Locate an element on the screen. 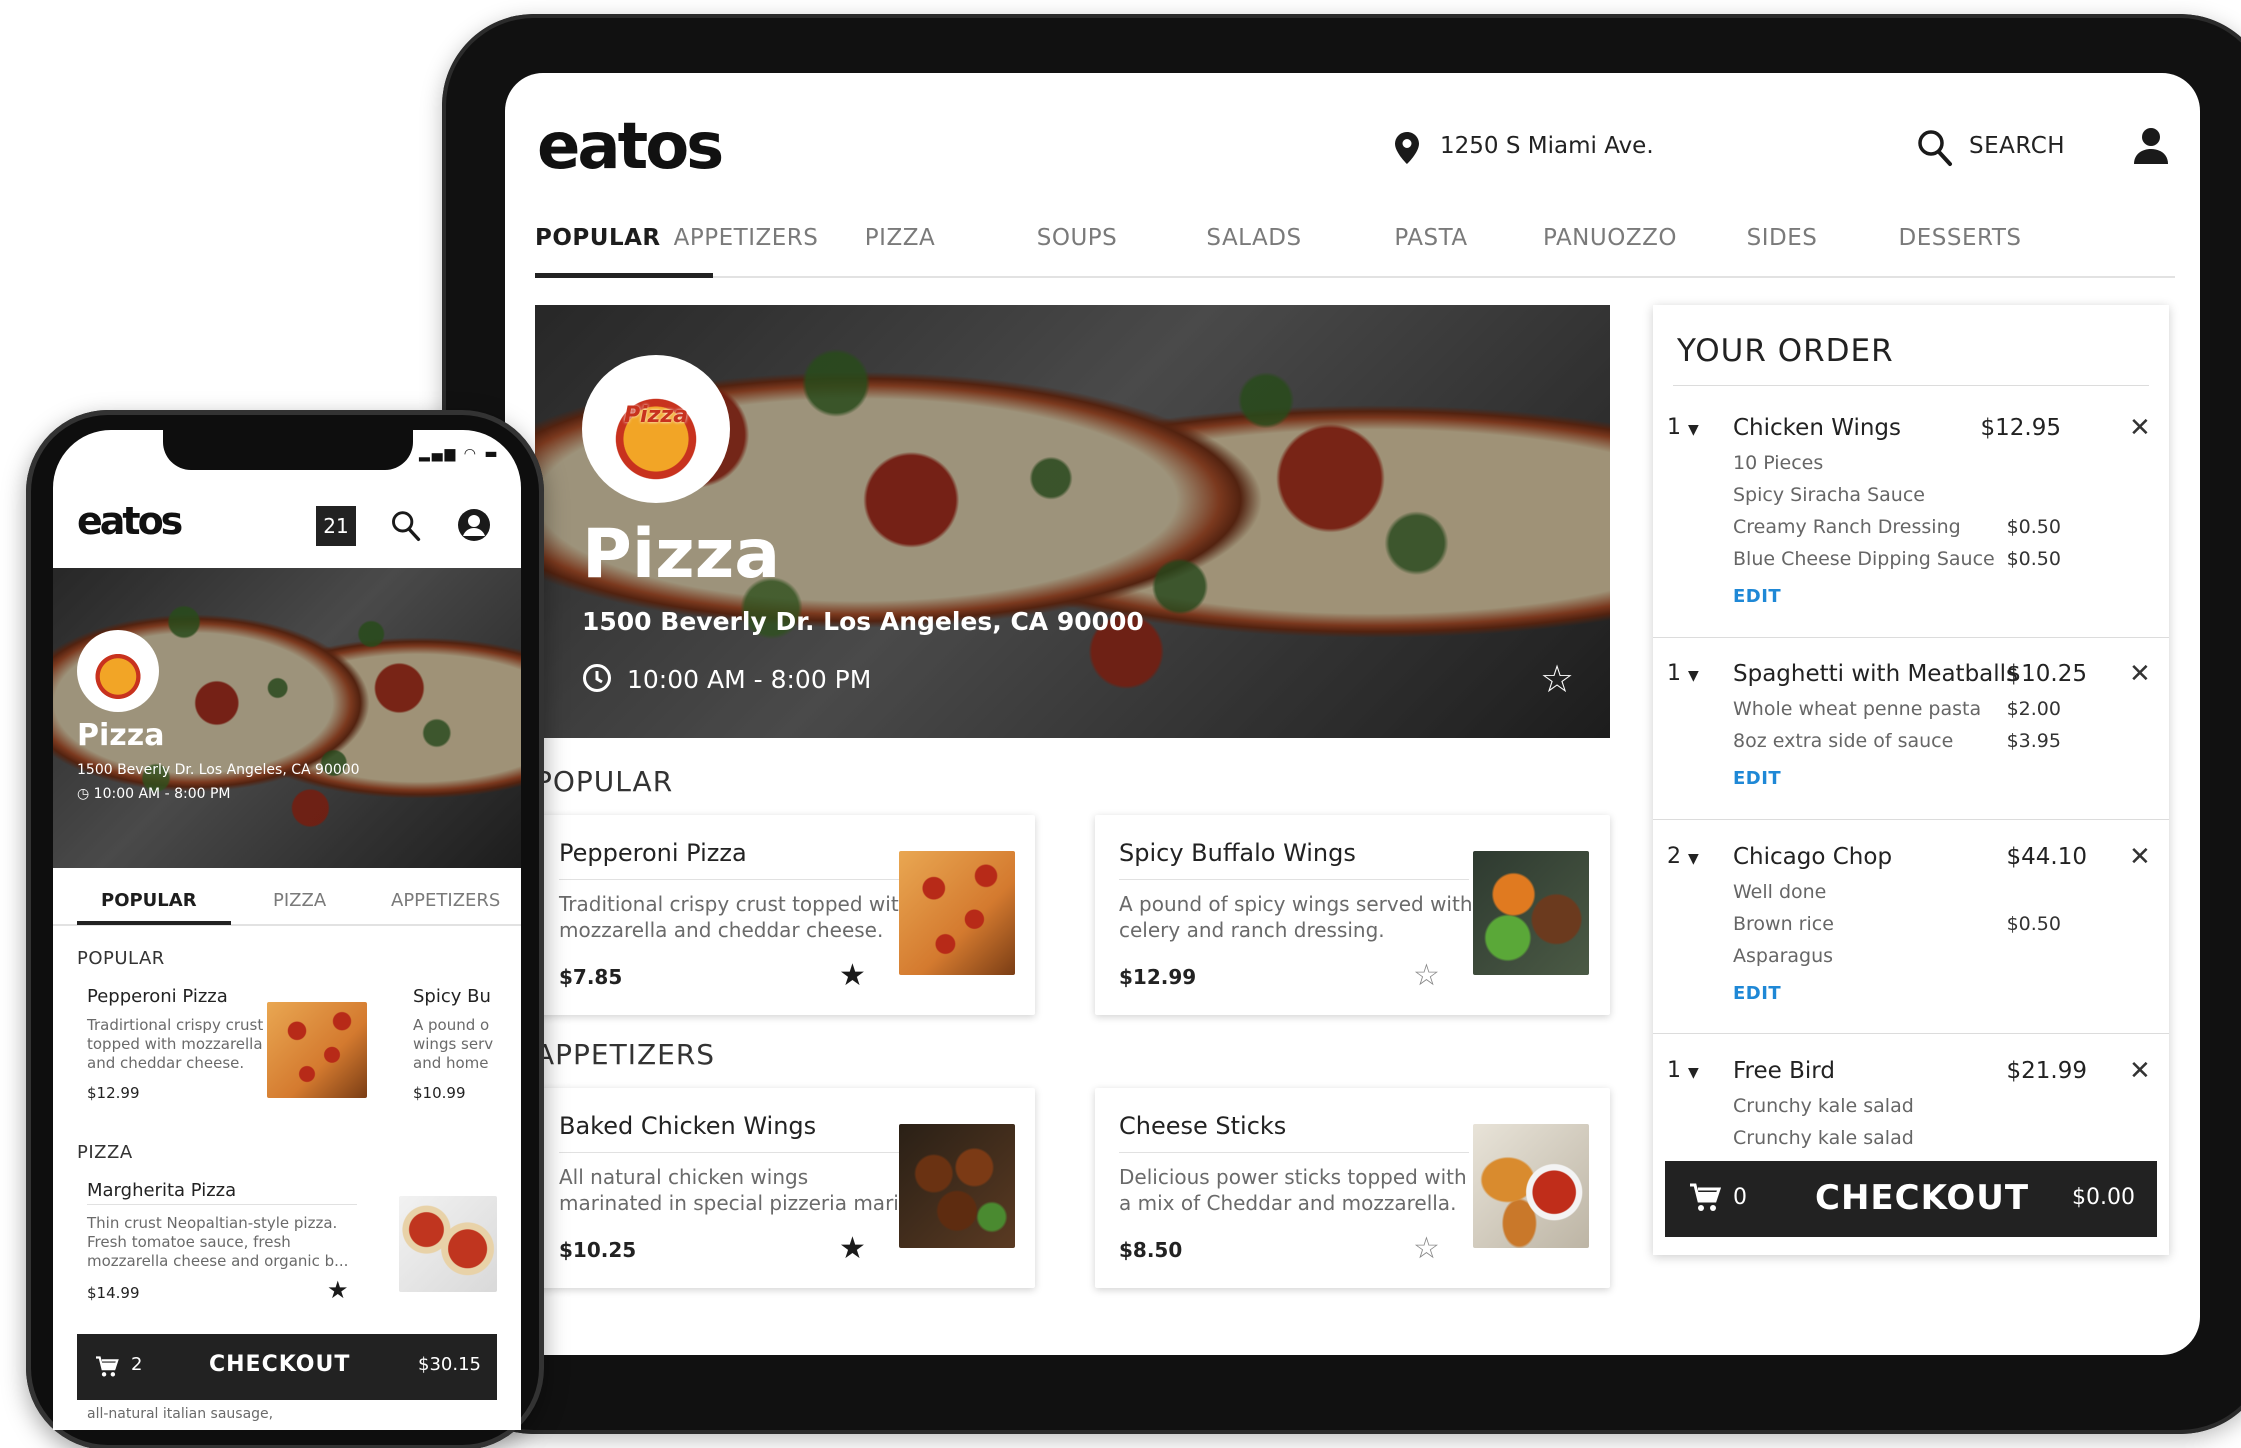  order-item-name: Free Bird is located at coordinates (1784, 1071).